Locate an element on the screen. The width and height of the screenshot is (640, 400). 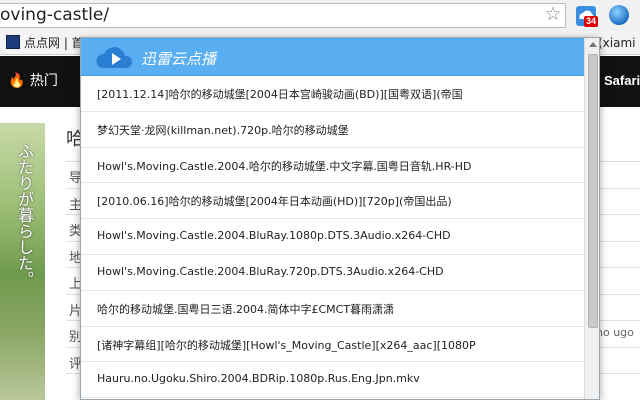
popup-list-item: 梦幻天堂·龙网(killman.net).720p.哈尔的移动城堡 is located at coordinates (332, 130).